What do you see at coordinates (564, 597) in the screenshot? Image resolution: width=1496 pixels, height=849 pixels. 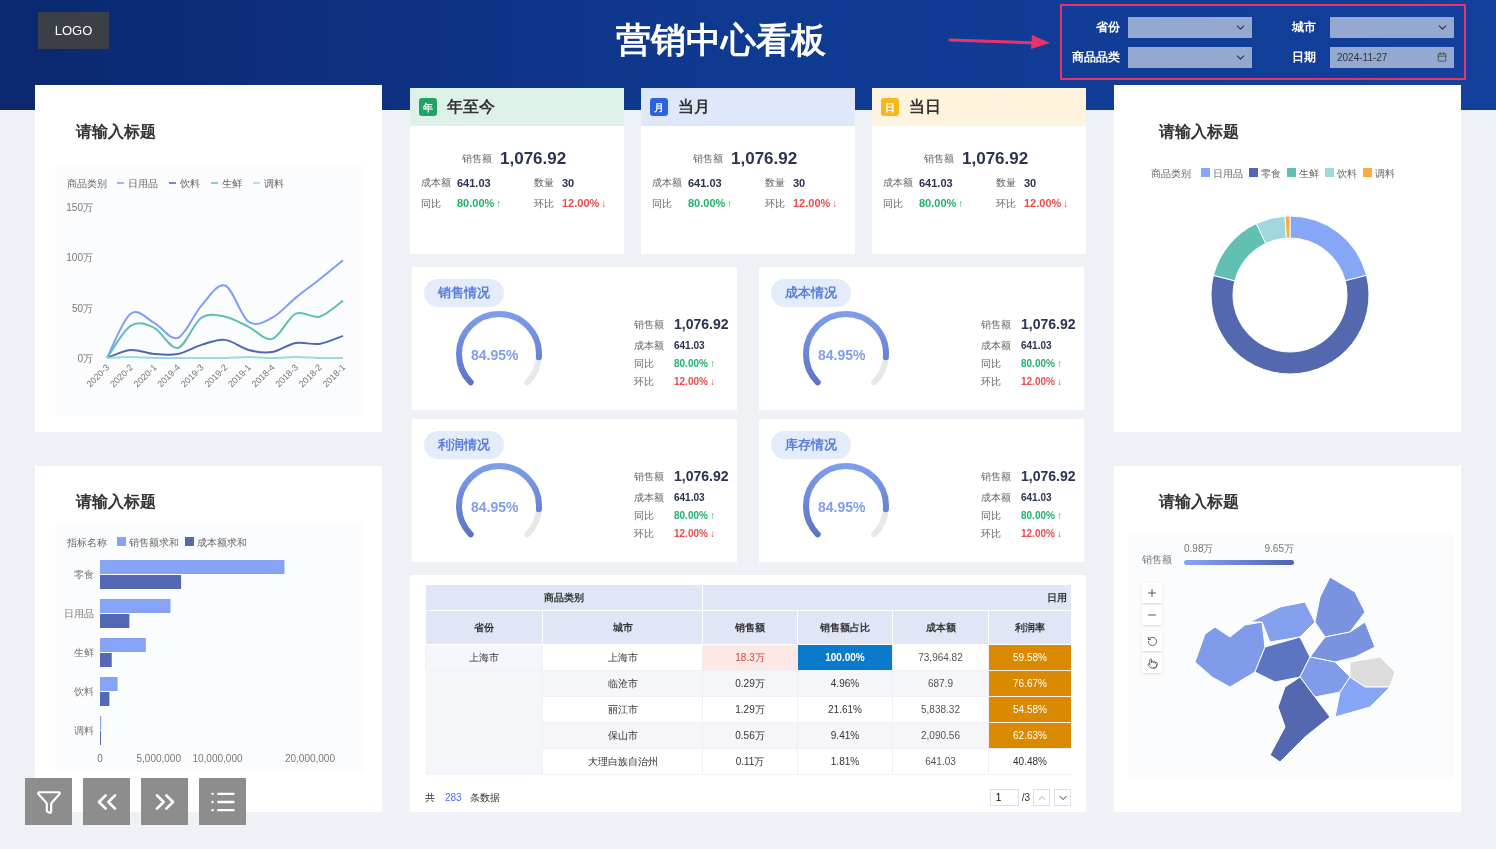 I see `column-header: 商品类别` at bounding box center [564, 597].